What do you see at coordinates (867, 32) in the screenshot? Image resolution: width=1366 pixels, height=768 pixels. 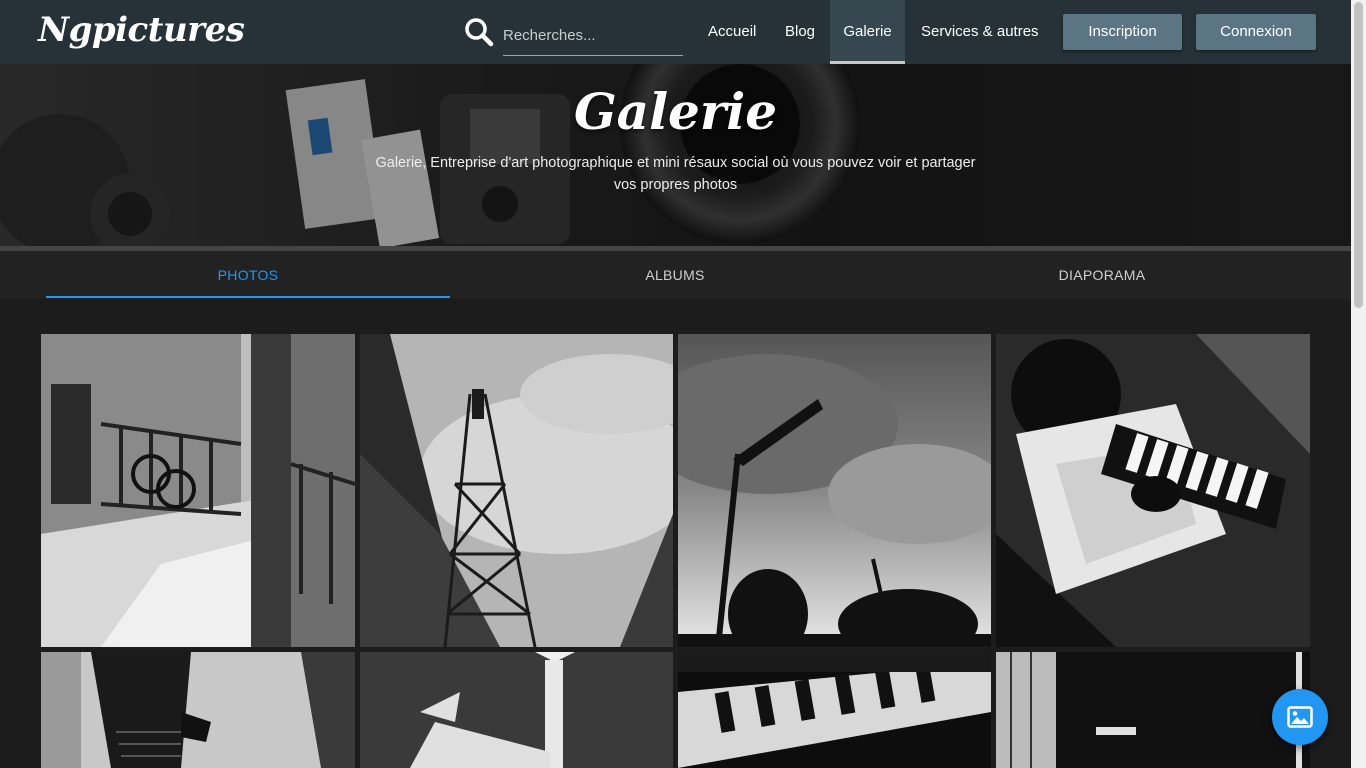 I see `nav-galerie: Galerie` at bounding box center [867, 32].